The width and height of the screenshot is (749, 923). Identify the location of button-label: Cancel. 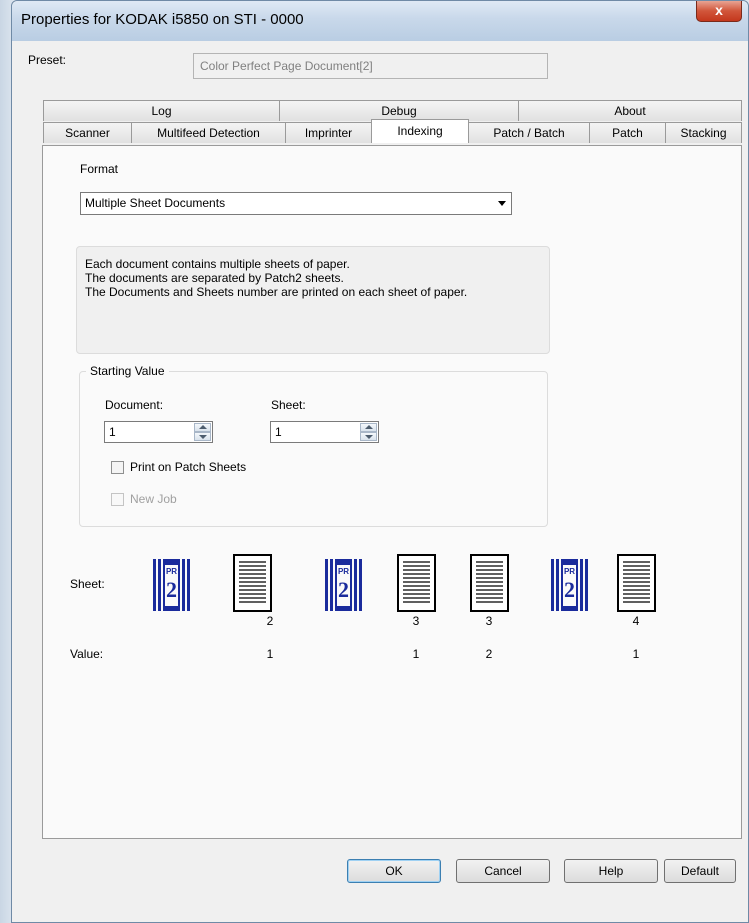
(503, 871).